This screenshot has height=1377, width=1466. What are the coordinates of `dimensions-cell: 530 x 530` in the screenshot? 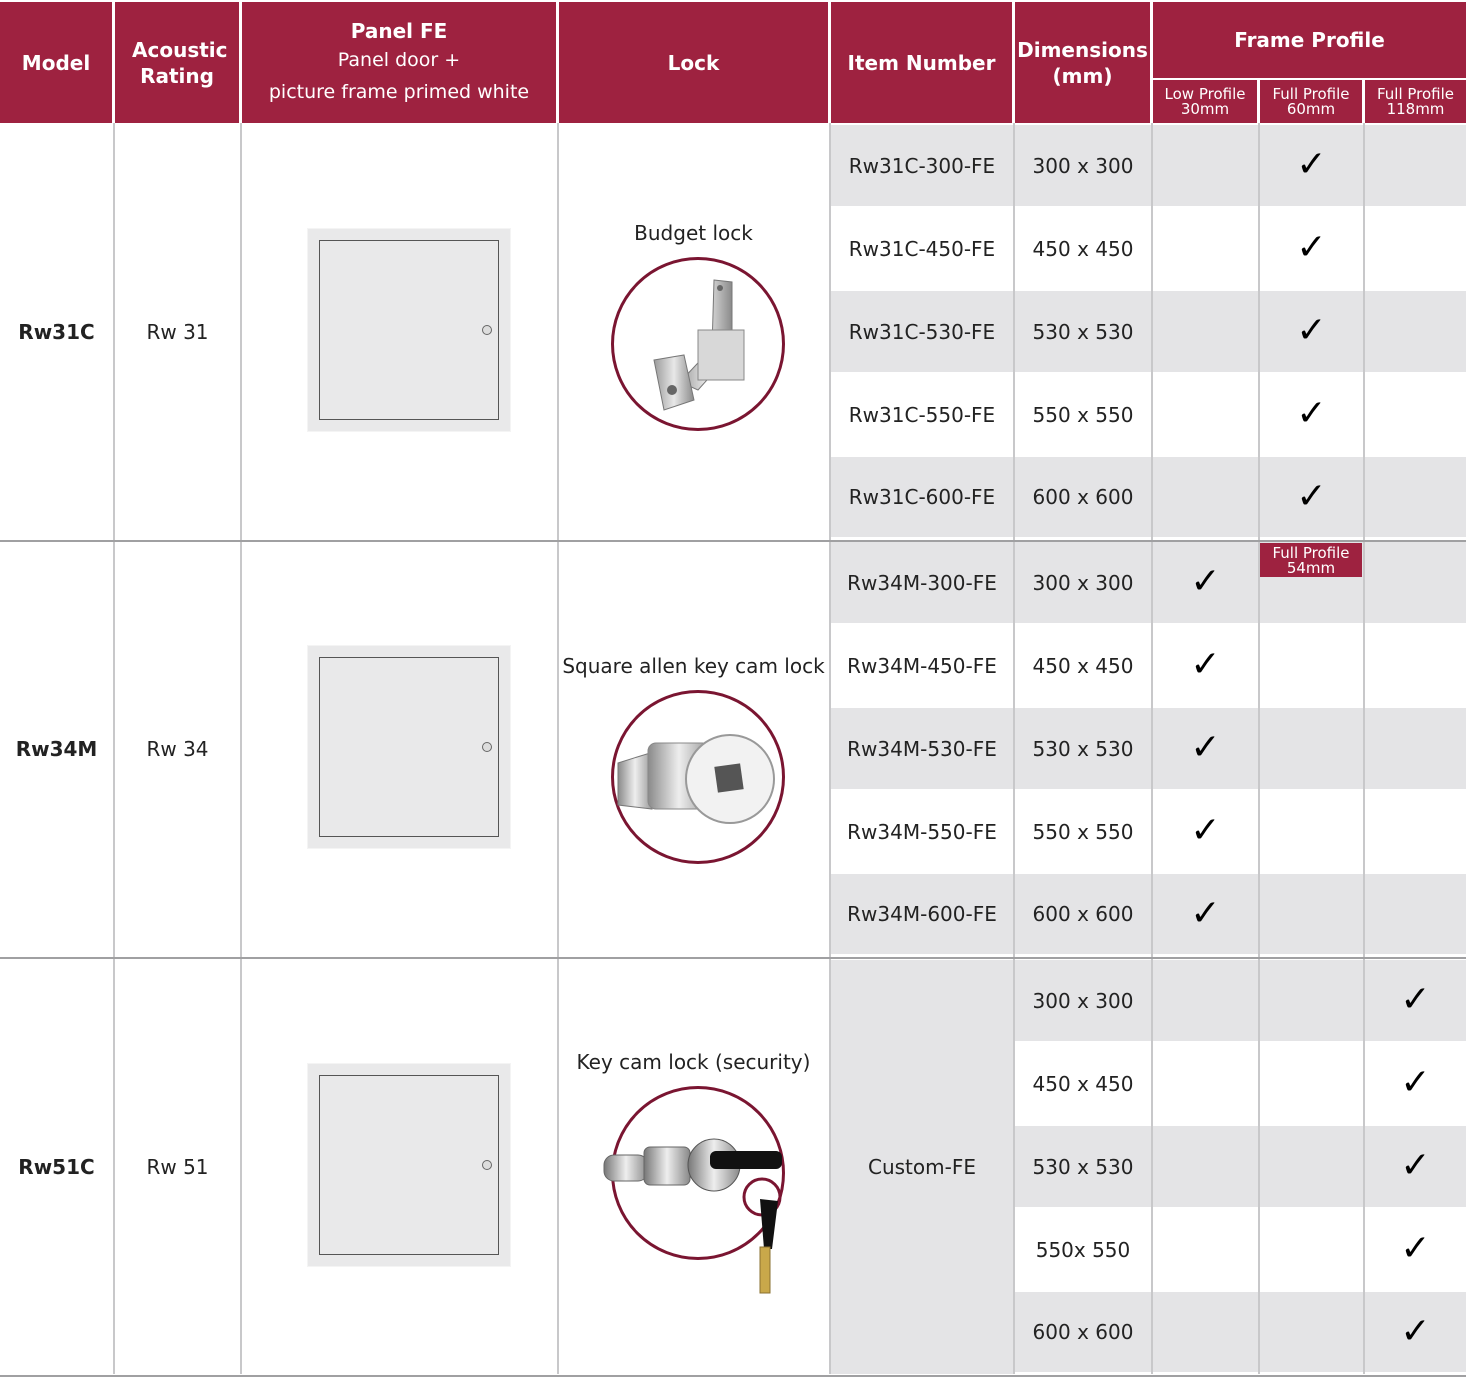 It's located at (1083, 331).